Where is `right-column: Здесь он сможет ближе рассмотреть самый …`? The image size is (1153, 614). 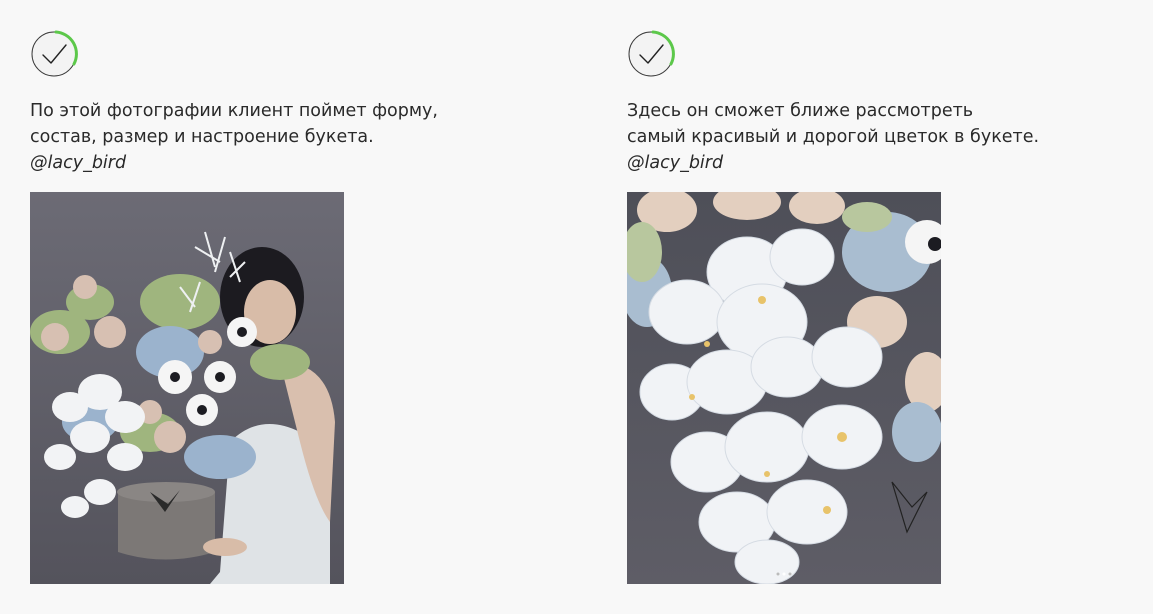 right-column: Здесь он сможет ближе рассмотреть самый … is located at coordinates (837, 102).